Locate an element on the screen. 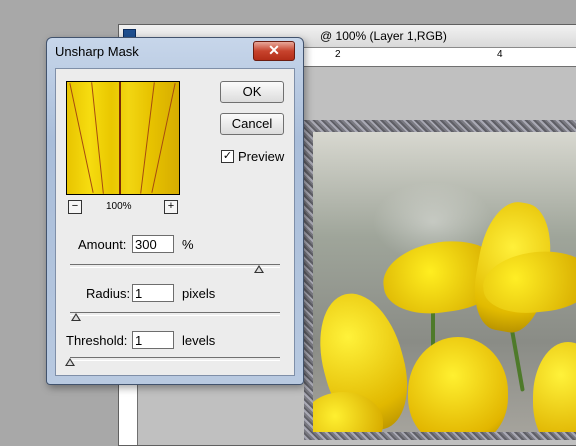  ruler-label: 4 is located at coordinates (500, 54).